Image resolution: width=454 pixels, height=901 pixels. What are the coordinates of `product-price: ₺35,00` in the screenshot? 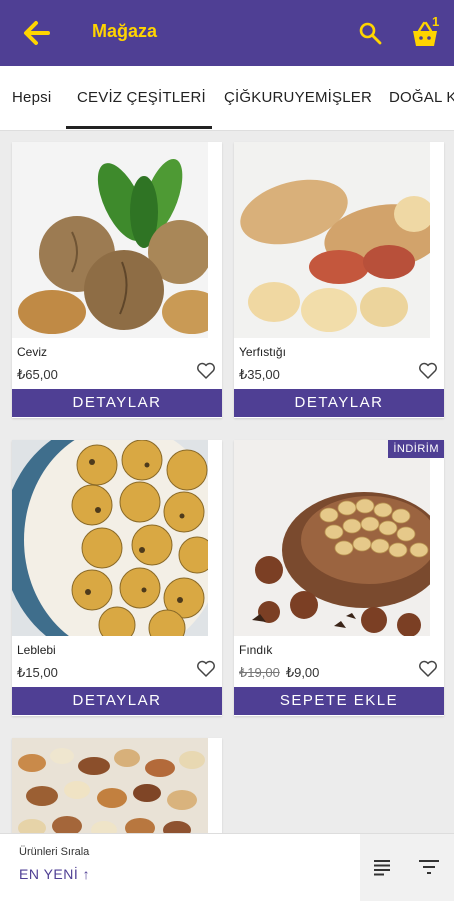 It's located at (259, 374).